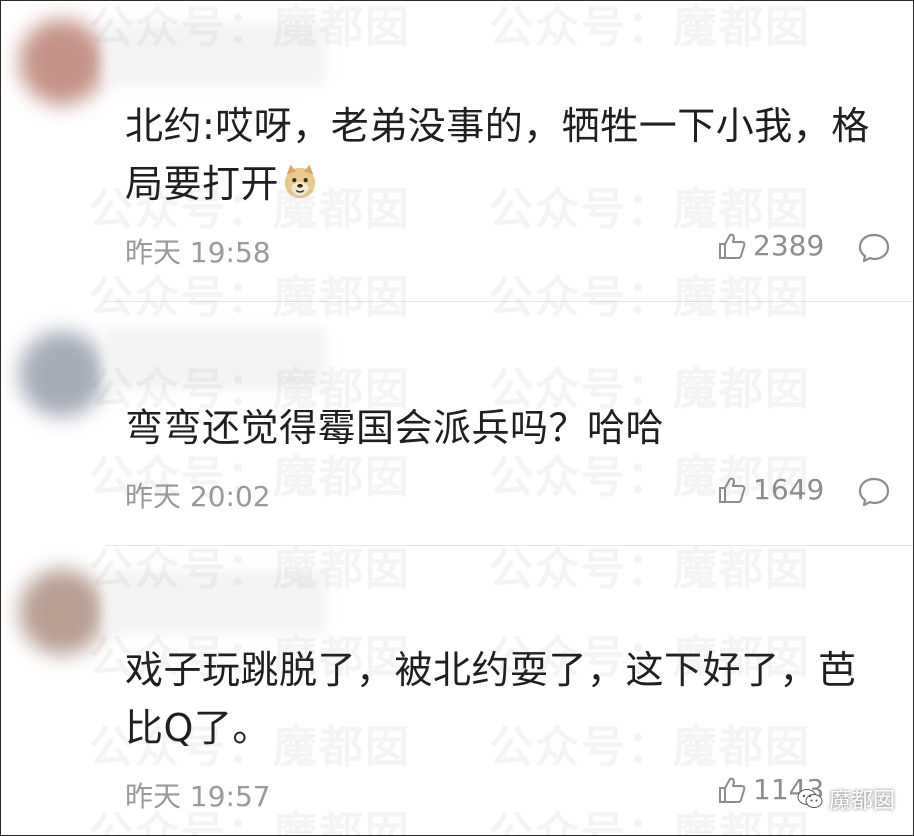 This screenshot has width=914, height=836. I want to click on wechat-brand-badge: 魔都囡, so click(846, 799).